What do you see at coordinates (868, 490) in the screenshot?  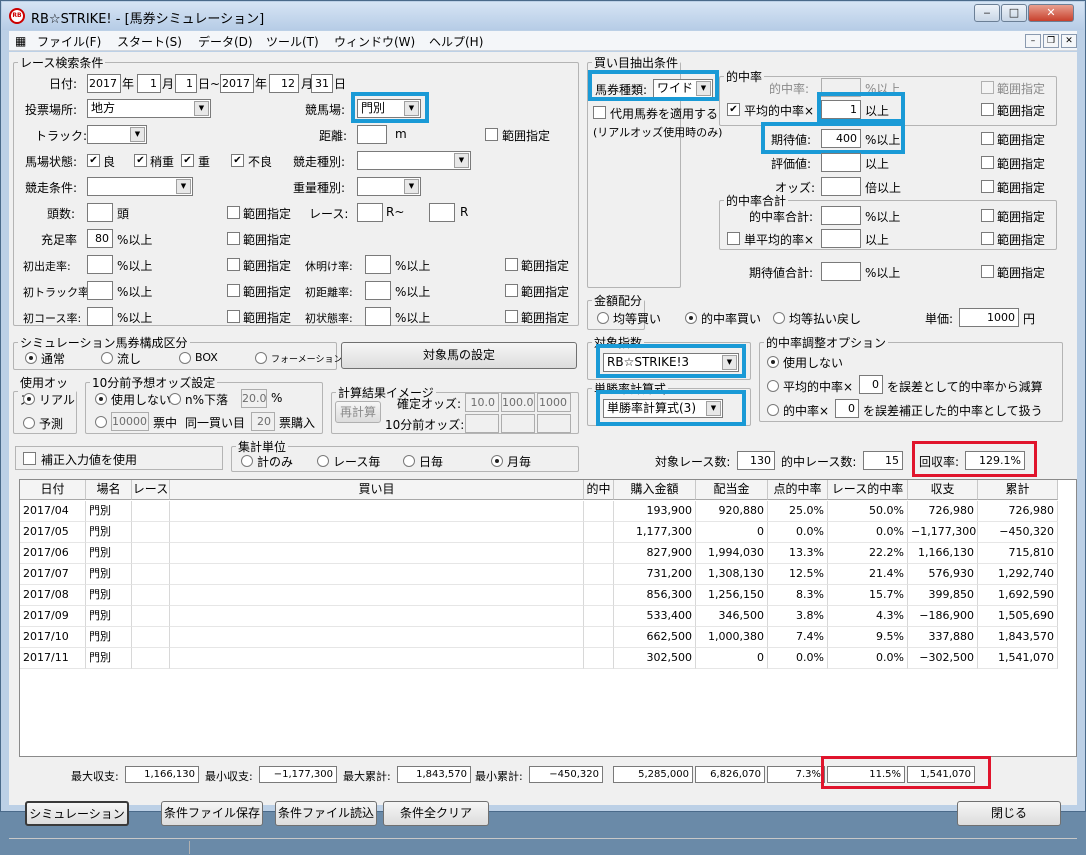 I see `col-header-race-hit: レース的中率` at bounding box center [868, 490].